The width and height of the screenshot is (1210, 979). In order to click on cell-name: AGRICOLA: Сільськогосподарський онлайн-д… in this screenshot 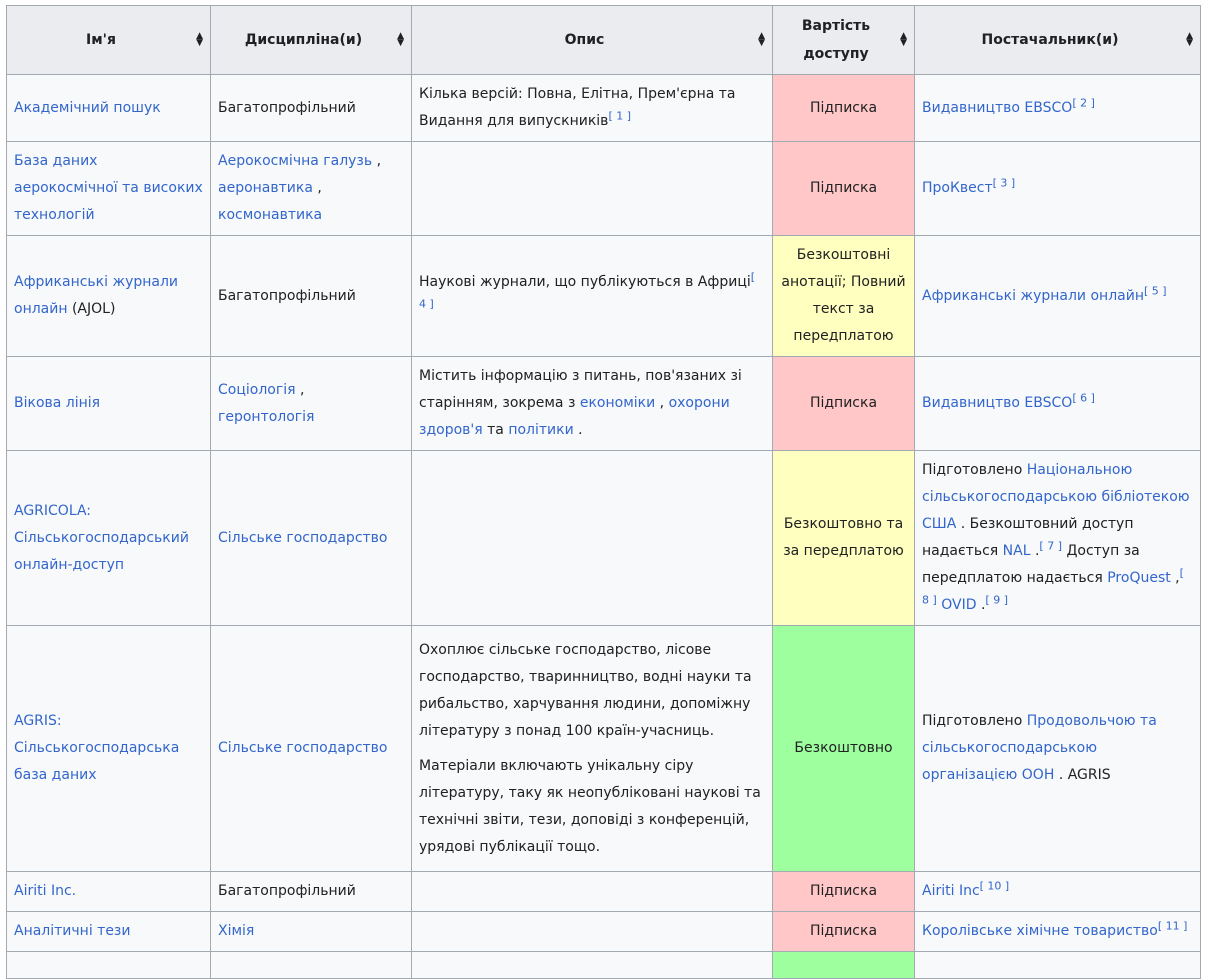, I will do `click(108, 538)`.